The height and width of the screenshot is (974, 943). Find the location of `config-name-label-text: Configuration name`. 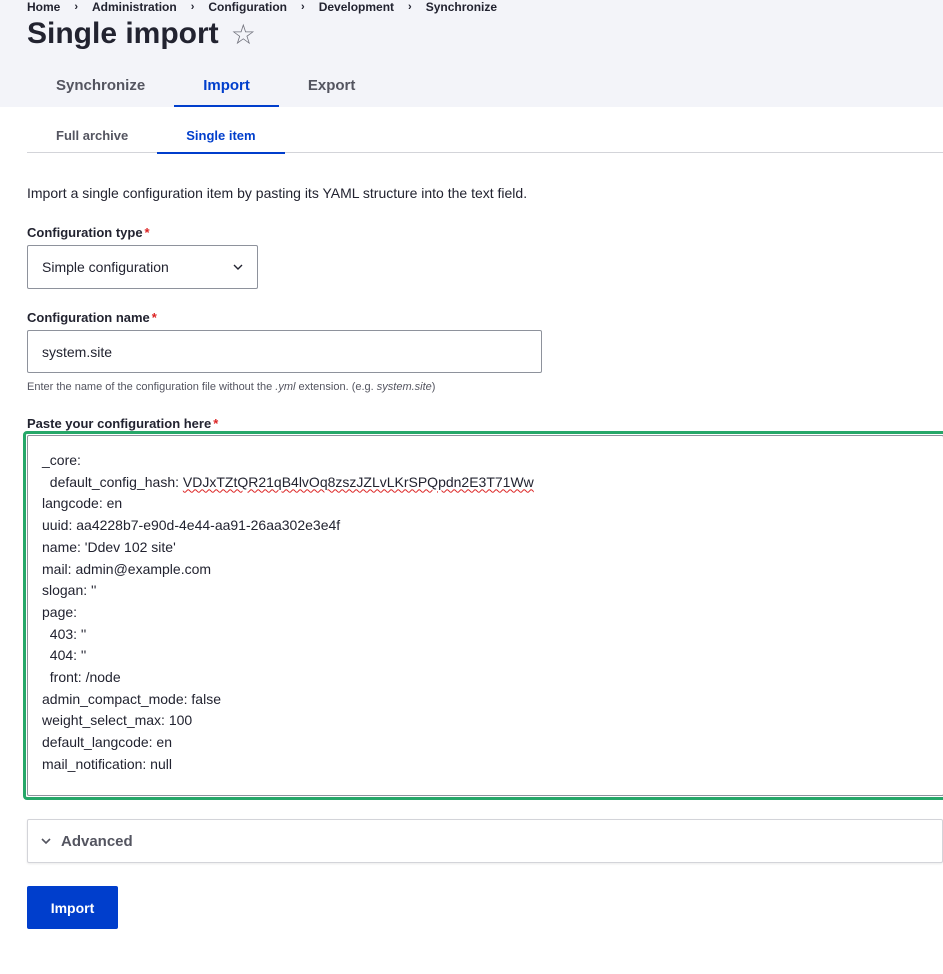

config-name-label-text: Configuration name is located at coordinates (88, 317).